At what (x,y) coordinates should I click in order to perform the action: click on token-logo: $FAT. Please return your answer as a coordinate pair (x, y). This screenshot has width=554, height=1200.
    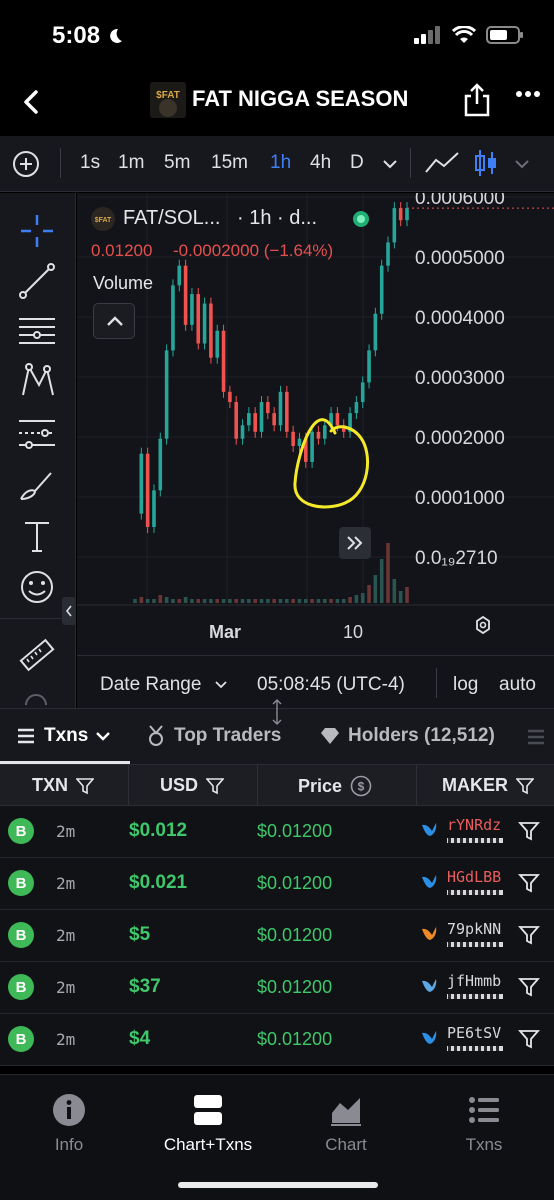
    Looking at the image, I should click on (168, 100).